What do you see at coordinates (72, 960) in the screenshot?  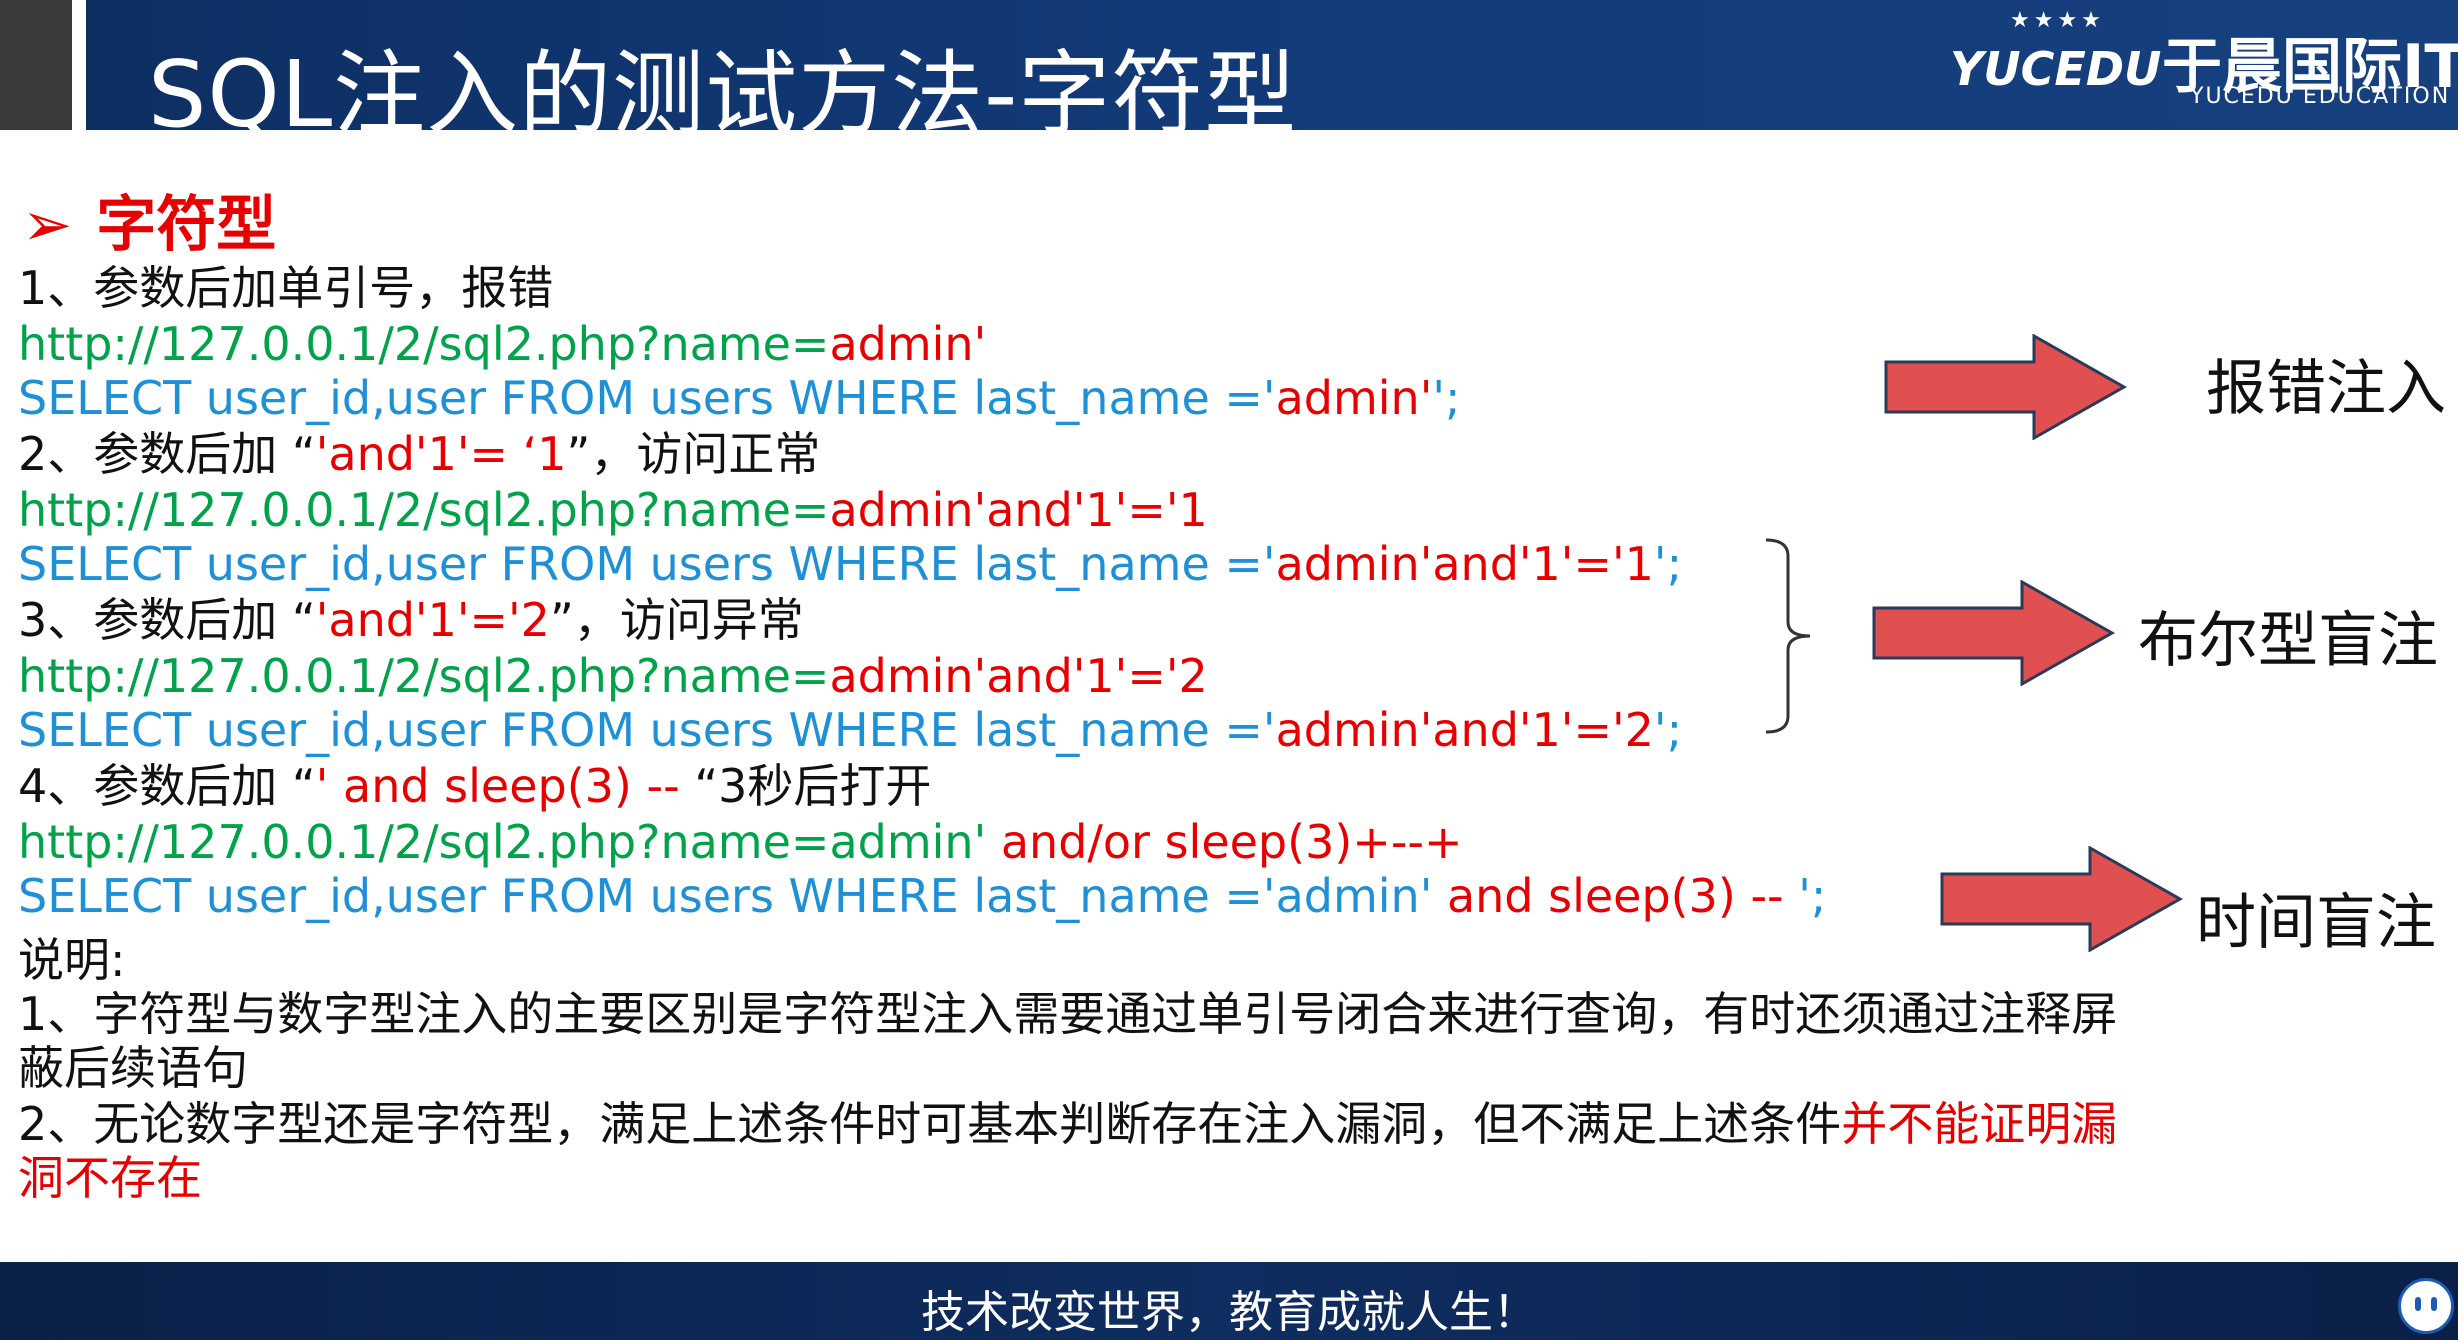 I see `note-title: 说明:` at bounding box center [72, 960].